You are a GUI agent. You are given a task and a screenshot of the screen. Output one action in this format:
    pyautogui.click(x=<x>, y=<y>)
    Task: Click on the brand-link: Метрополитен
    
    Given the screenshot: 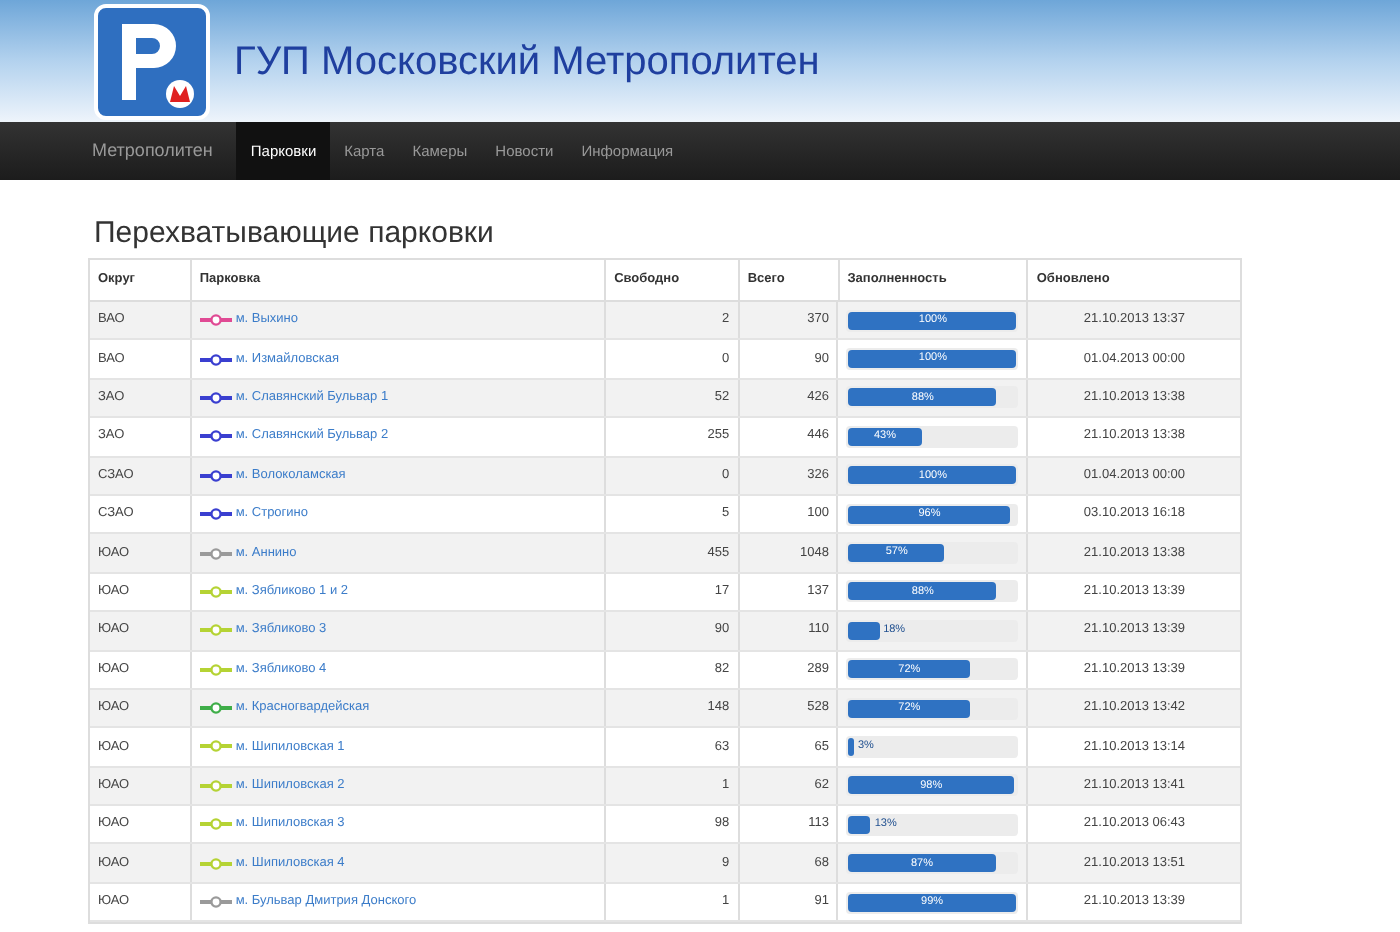 What is the action you would take?
    pyautogui.click(x=152, y=151)
    